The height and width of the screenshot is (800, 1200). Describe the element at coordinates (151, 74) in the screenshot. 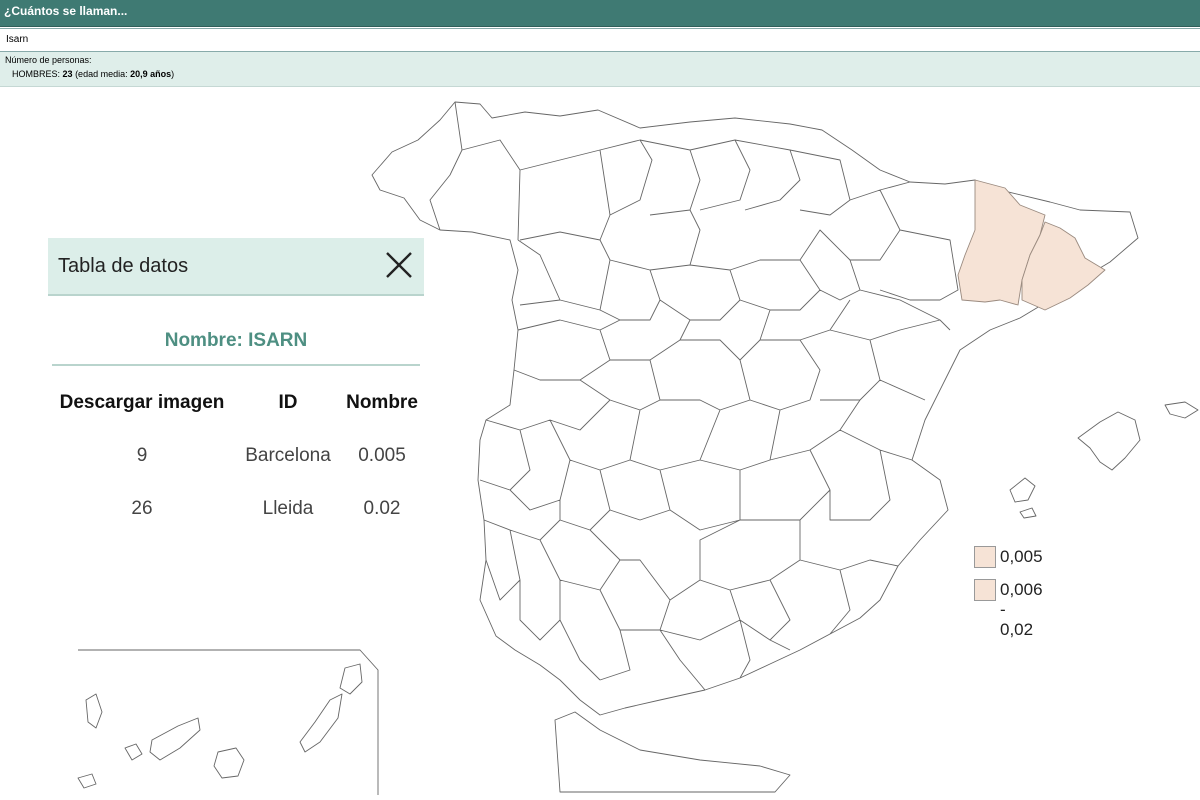

I see `average-age-value: 20,9 años` at that location.